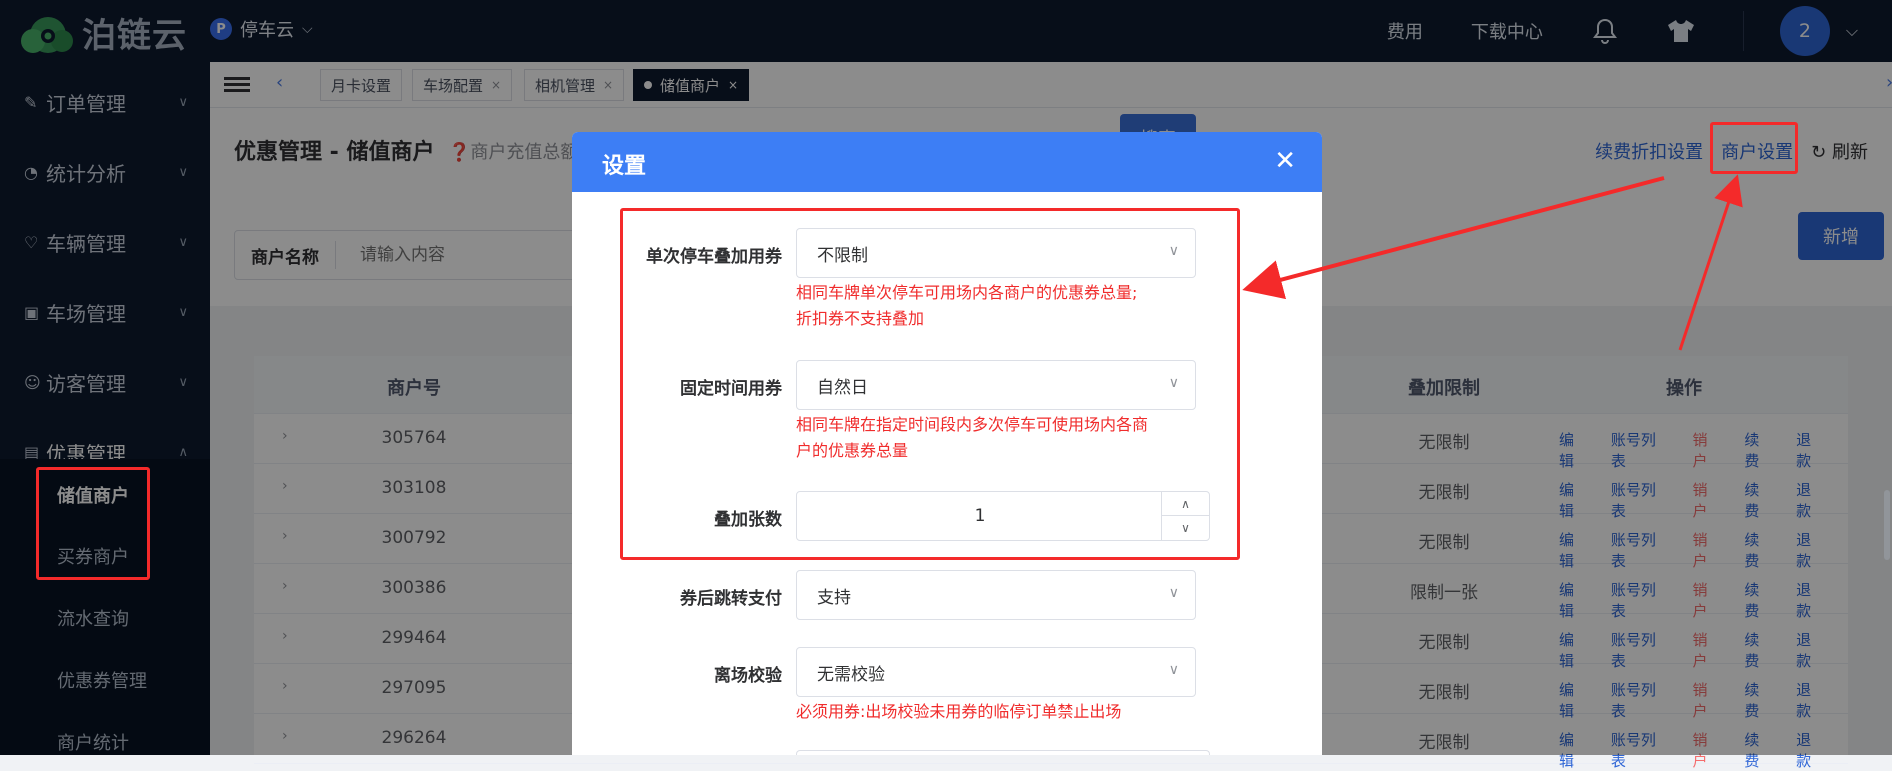 This screenshot has width=1892, height=771. Describe the element at coordinates (1887, 525) in the screenshot. I see `scrollbar` at that location.